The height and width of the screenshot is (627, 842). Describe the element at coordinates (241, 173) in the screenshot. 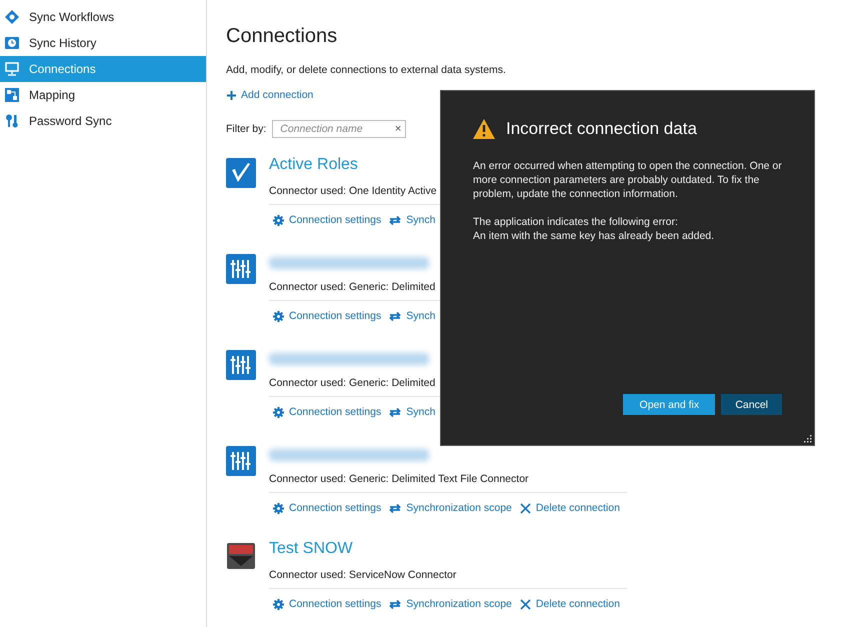

I see `checkmark-icon` at that location.